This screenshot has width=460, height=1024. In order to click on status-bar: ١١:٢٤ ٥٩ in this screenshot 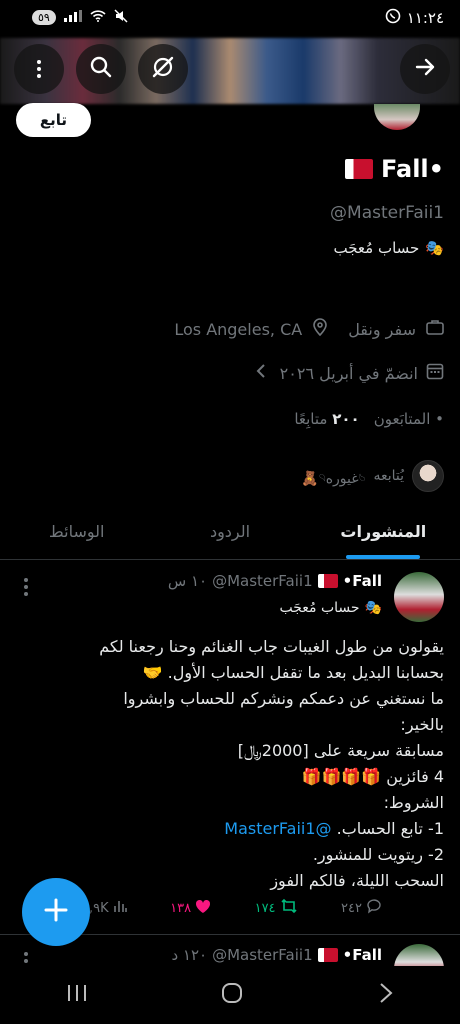, I will do `click(230, 19)`.